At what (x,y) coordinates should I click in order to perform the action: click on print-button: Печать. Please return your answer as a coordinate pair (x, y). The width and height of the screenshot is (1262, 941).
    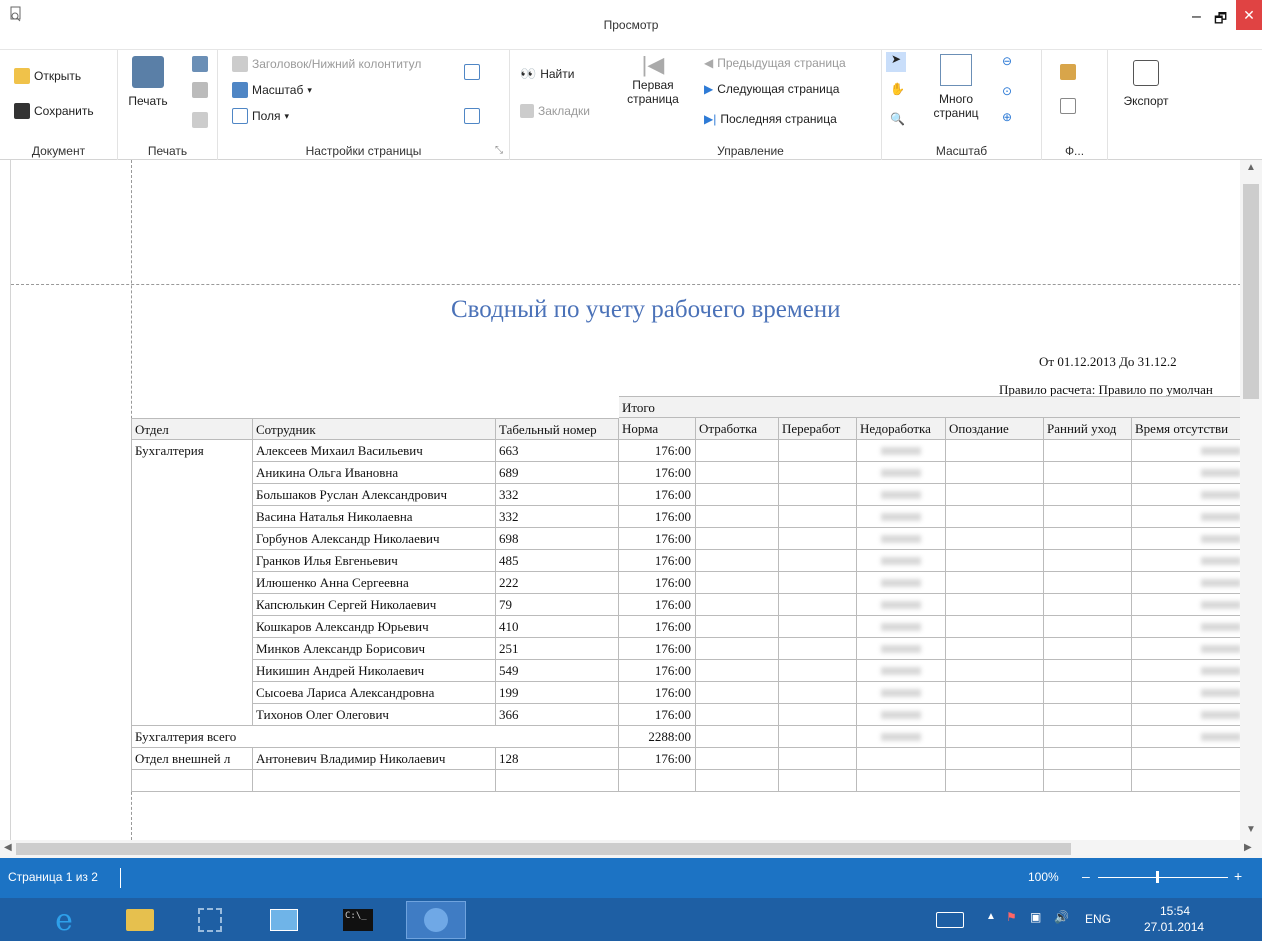
    Looking at the image, I should click on (148, 82).